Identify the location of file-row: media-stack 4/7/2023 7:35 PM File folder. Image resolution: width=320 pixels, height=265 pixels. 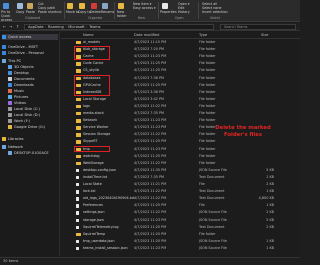
(180, 113).